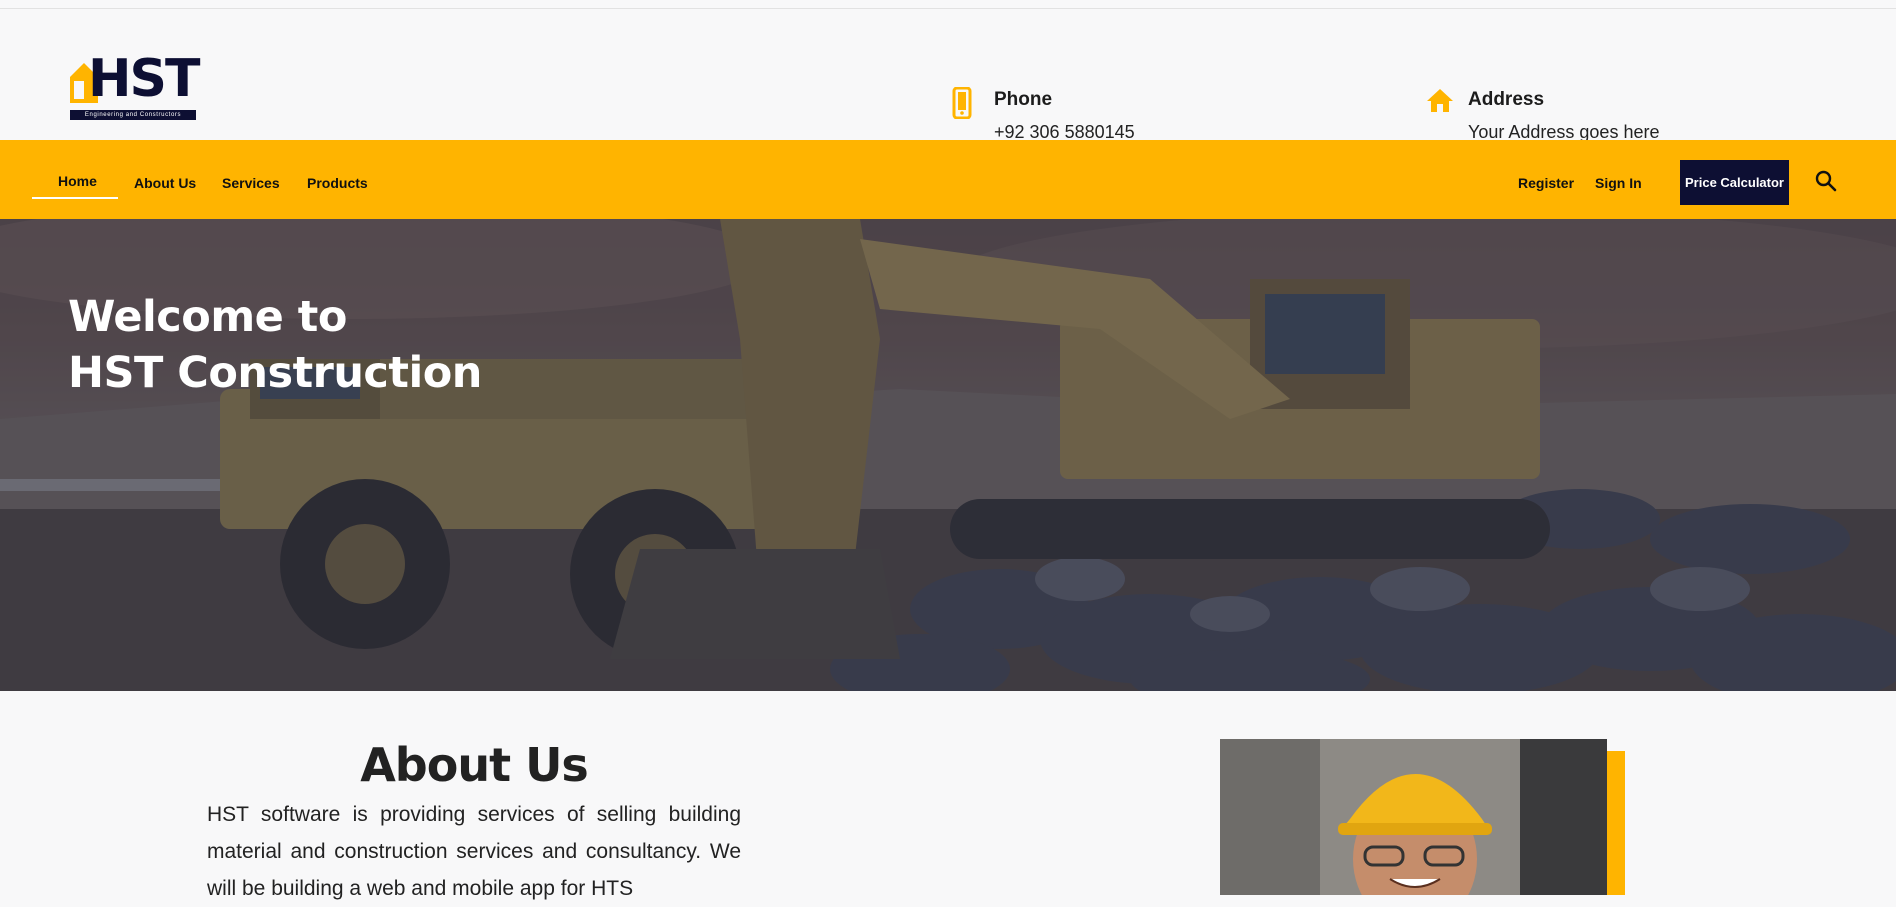 This screenshot has height=907, width=1896. What do you see at coordinates (1734, 182) in the screenshot?
I see `price-calculator-button: Price Calculator` at bounding box center [1734, 182].